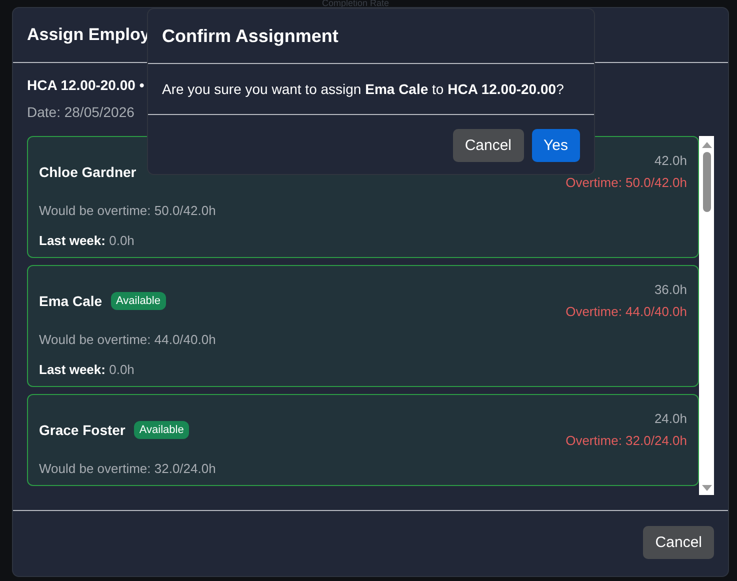 The height and width of the screenshot is (581, 737). I want to click on overtime-warning: Would be overtime: 32.0/24.0h, so click(128, 468).